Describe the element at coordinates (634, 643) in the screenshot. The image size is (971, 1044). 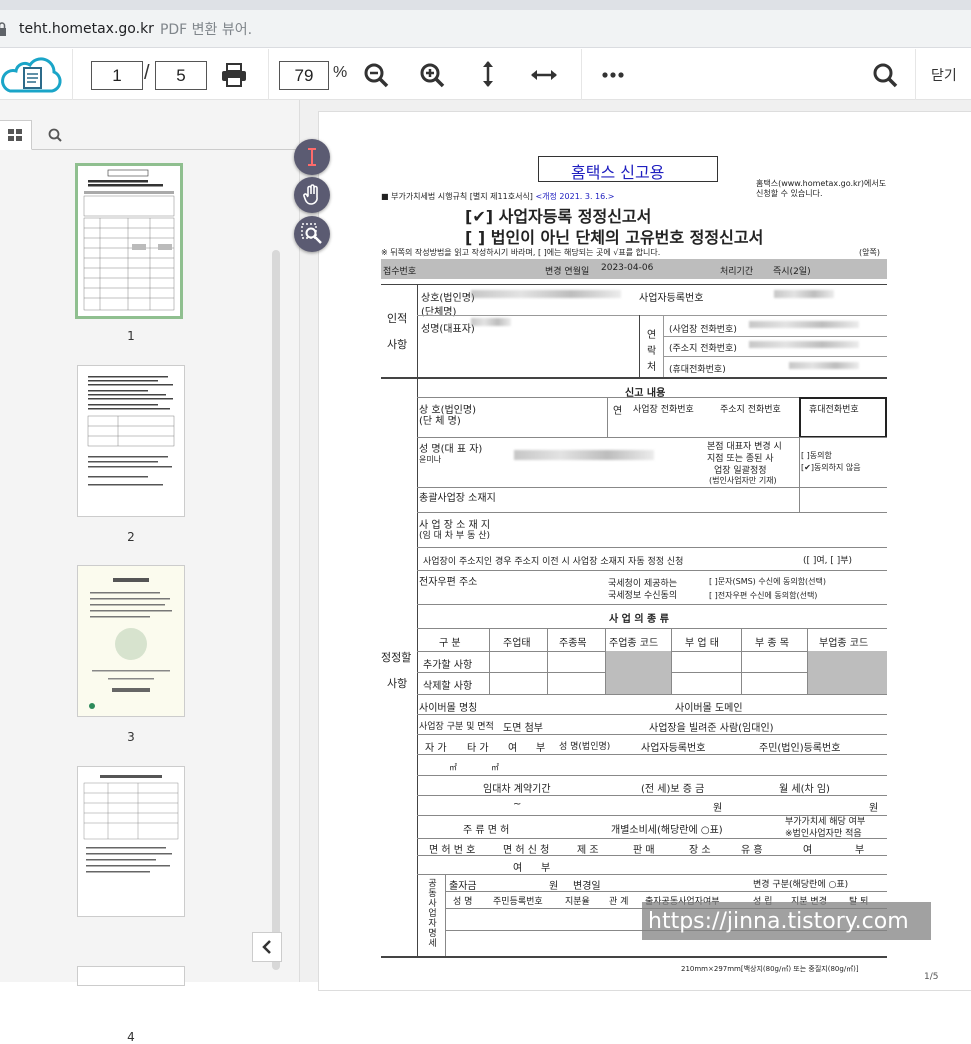
I see `bt-col: 주업종 코드` at that location.